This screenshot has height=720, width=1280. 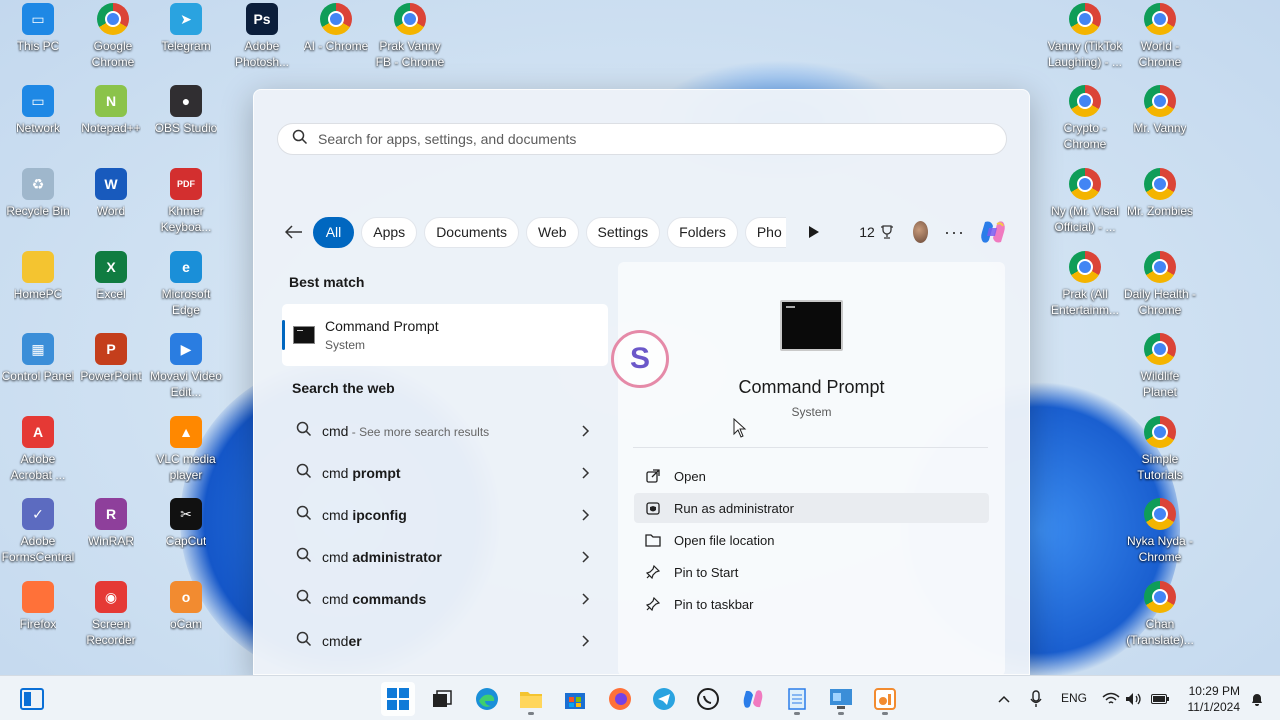 What do you see at coordinates (186, 523) in the screenshot?
I see `desktop-icon: ✂ CapCut` at bounding box center [186, 523].